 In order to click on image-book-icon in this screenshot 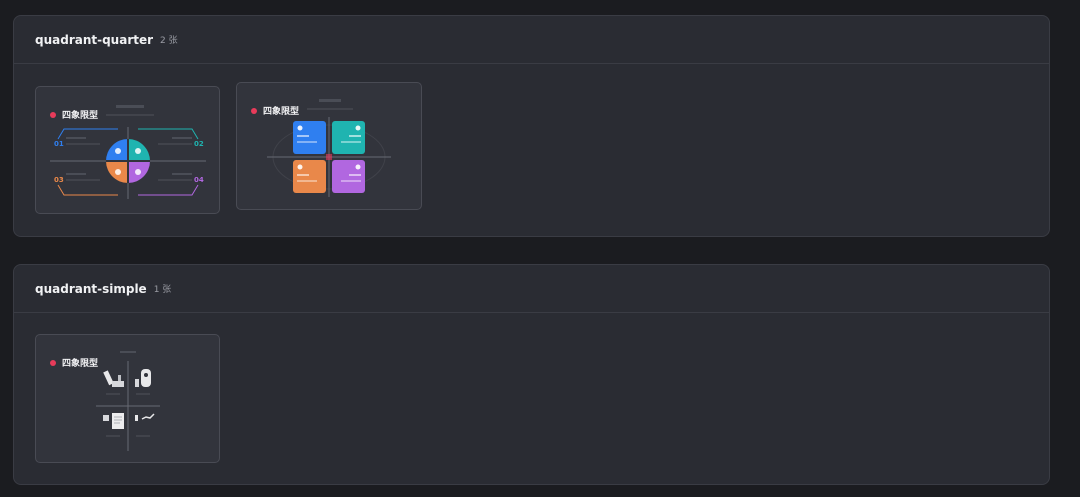, I will do `click(113, 378)`.